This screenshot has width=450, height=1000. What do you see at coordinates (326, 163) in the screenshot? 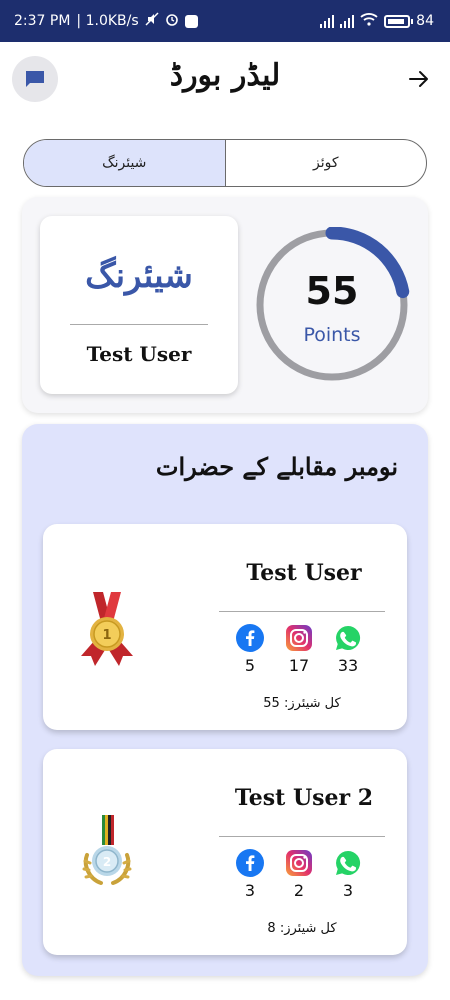
I see `tab-quiz: کوئز` at bounding box center [326, 163].